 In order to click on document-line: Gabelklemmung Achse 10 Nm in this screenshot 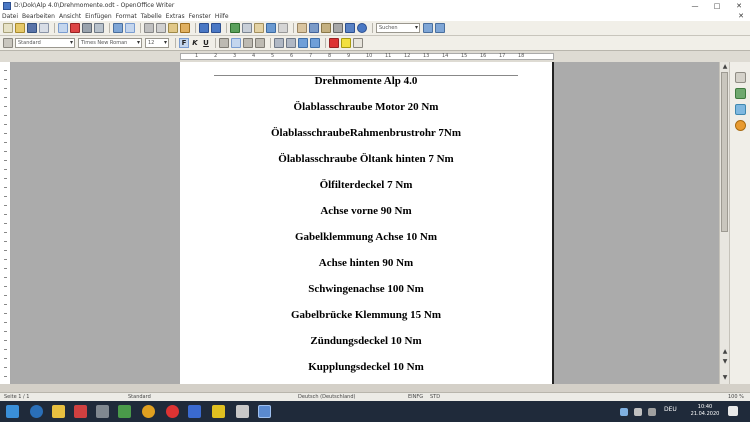, I will do `click(366, 244)`.